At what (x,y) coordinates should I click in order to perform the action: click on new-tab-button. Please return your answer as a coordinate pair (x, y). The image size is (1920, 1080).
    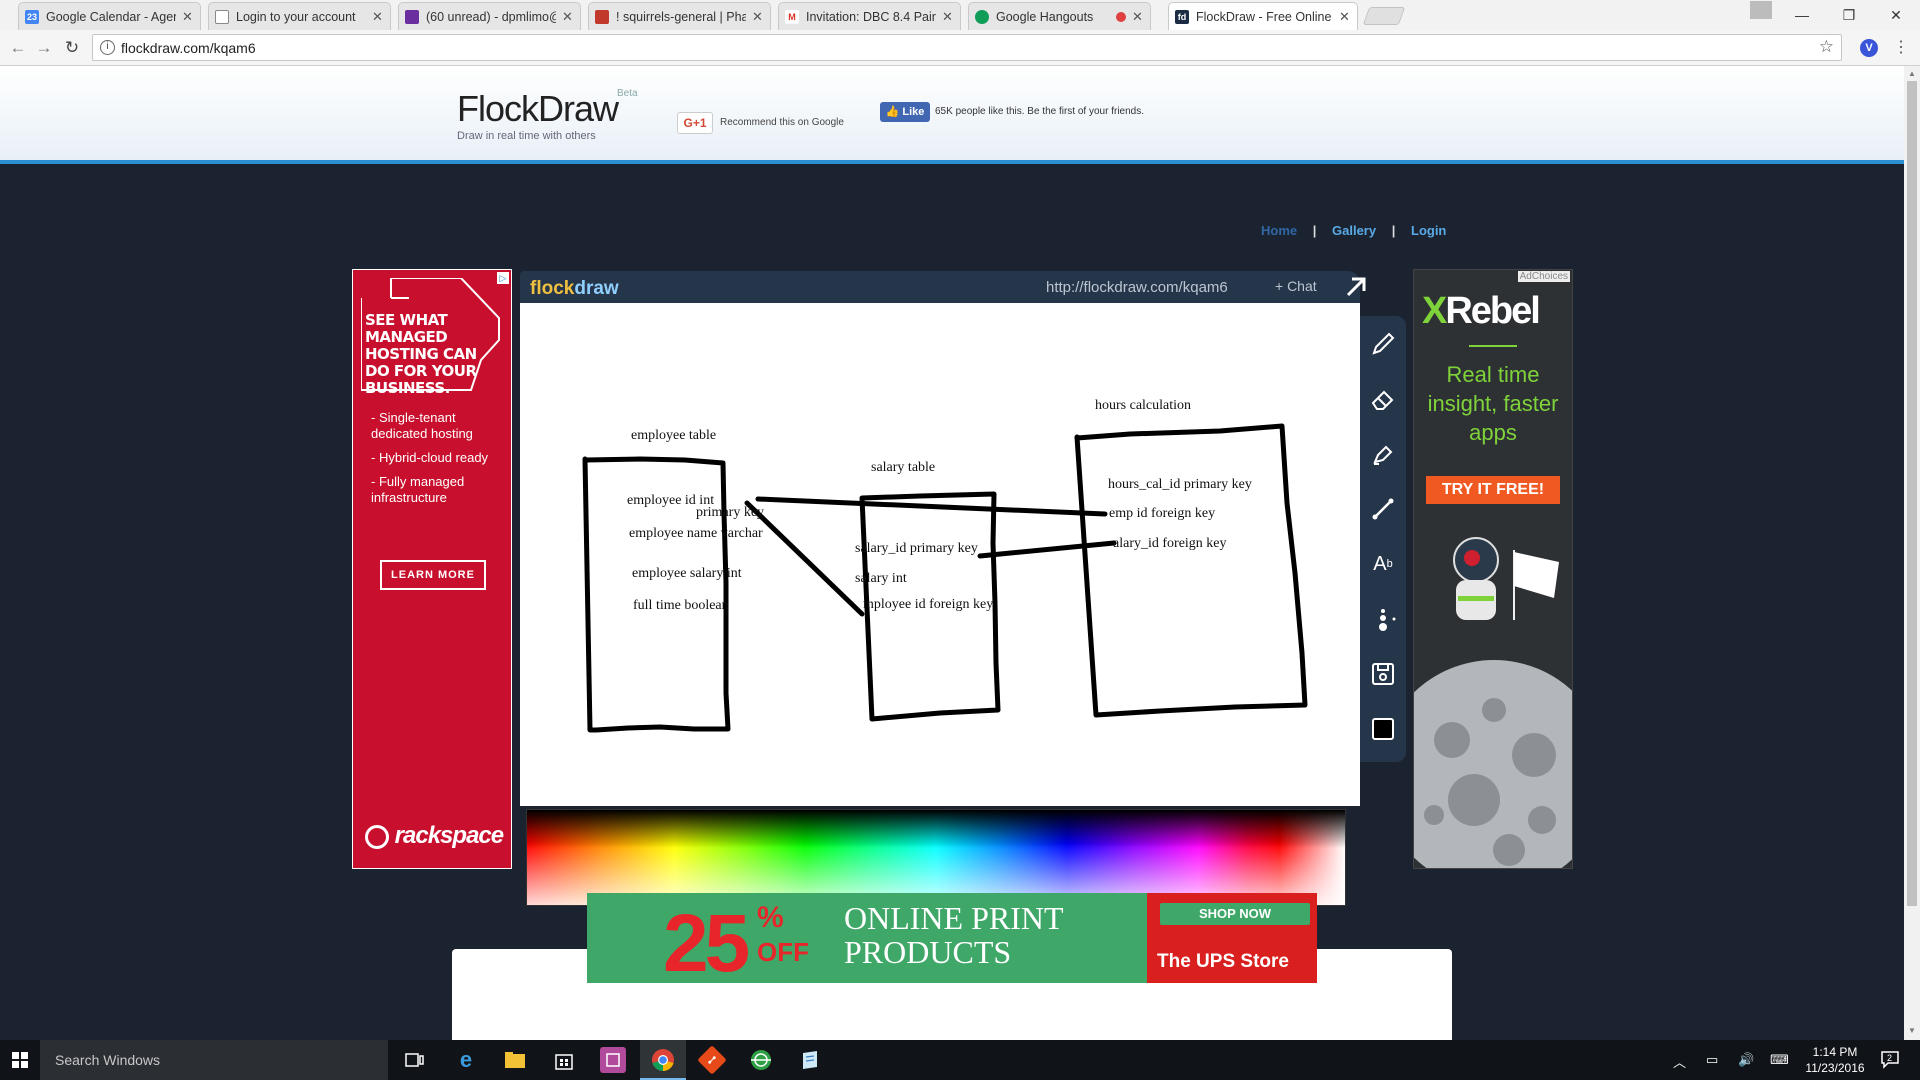
    Looking at the image, I should click on (1384, 16).